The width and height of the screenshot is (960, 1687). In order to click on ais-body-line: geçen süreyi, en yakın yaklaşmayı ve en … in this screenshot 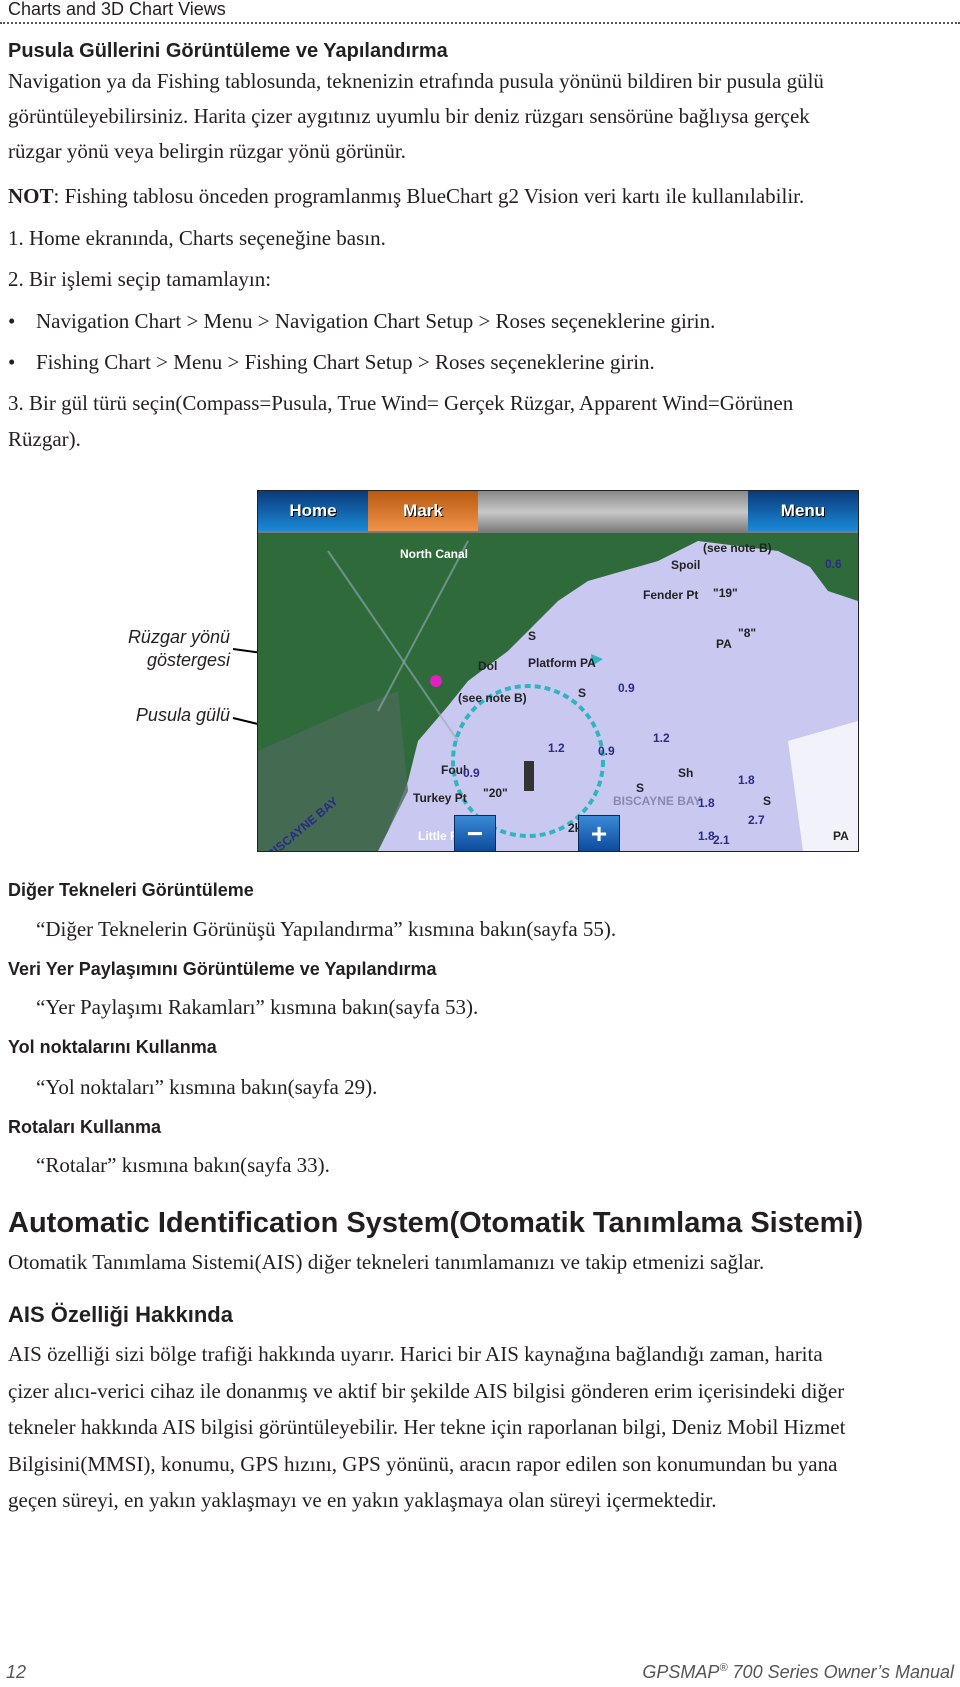, I will do `click(362, 1500)`.